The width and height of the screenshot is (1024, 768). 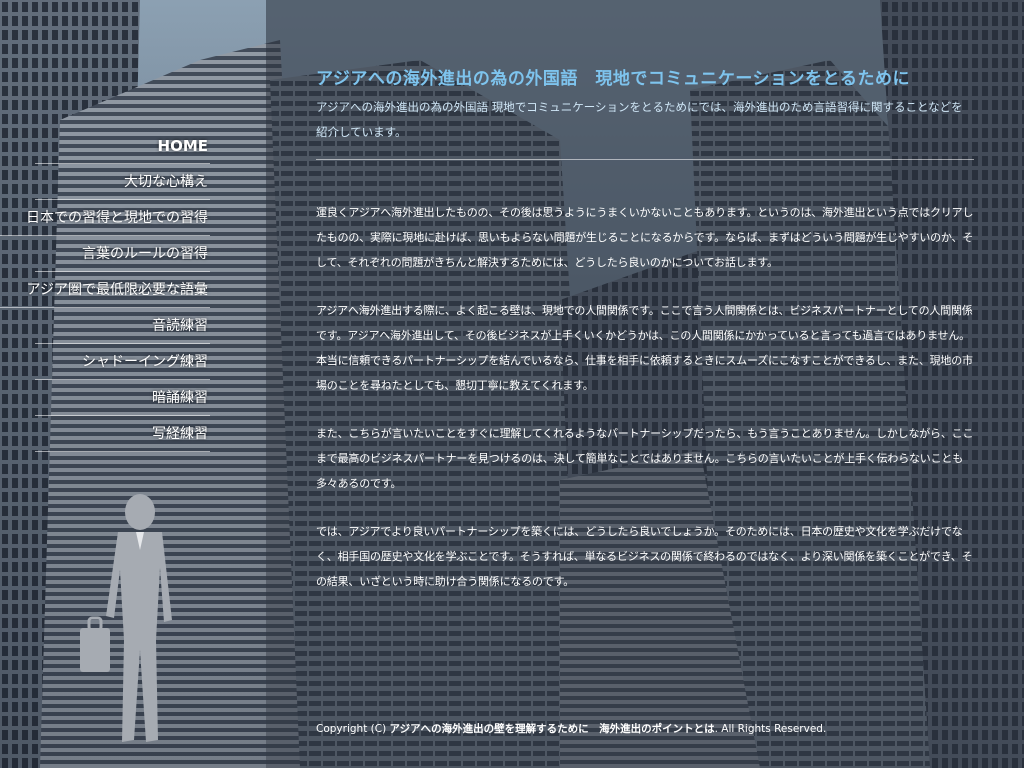 What do you see at coordinates (105, 254) in the screenshot?
I see `nav-item-language-rules: 言葉のルールの習得` at bounding box center [105, 254].